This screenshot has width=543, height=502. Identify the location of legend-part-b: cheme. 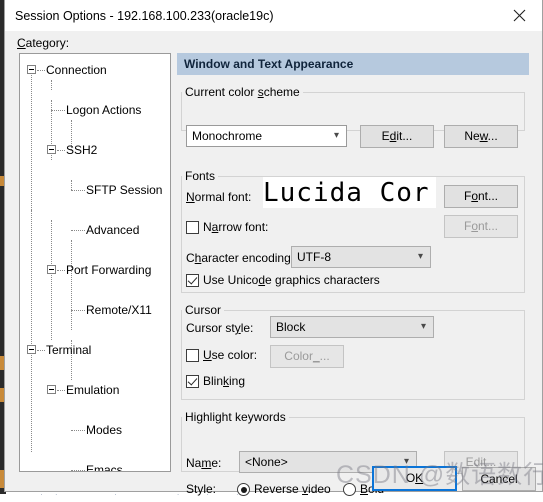
(281, 92).